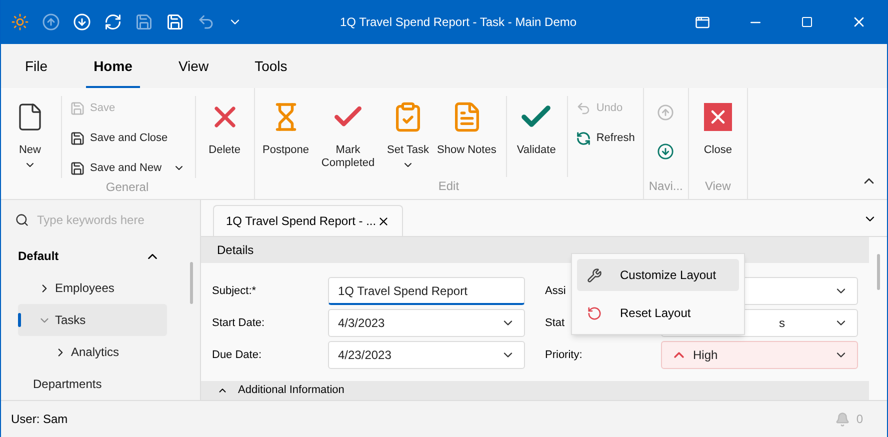 Image resolution: width=888 pixels, height=437 pixels. Describe the element at coordinates (717, 137) in the screenshot. I see `ribbon-button: Close` at that location.